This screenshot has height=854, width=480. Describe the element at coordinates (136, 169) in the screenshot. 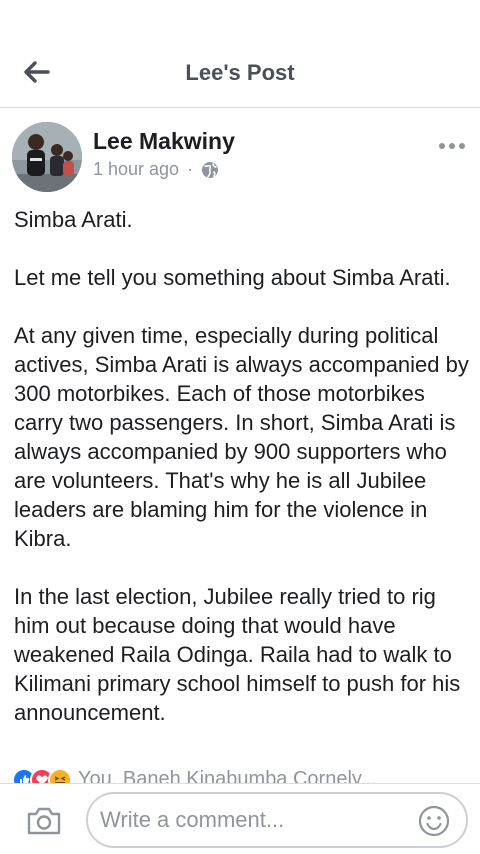

I see `post-time: 1 hour ago` at that location.